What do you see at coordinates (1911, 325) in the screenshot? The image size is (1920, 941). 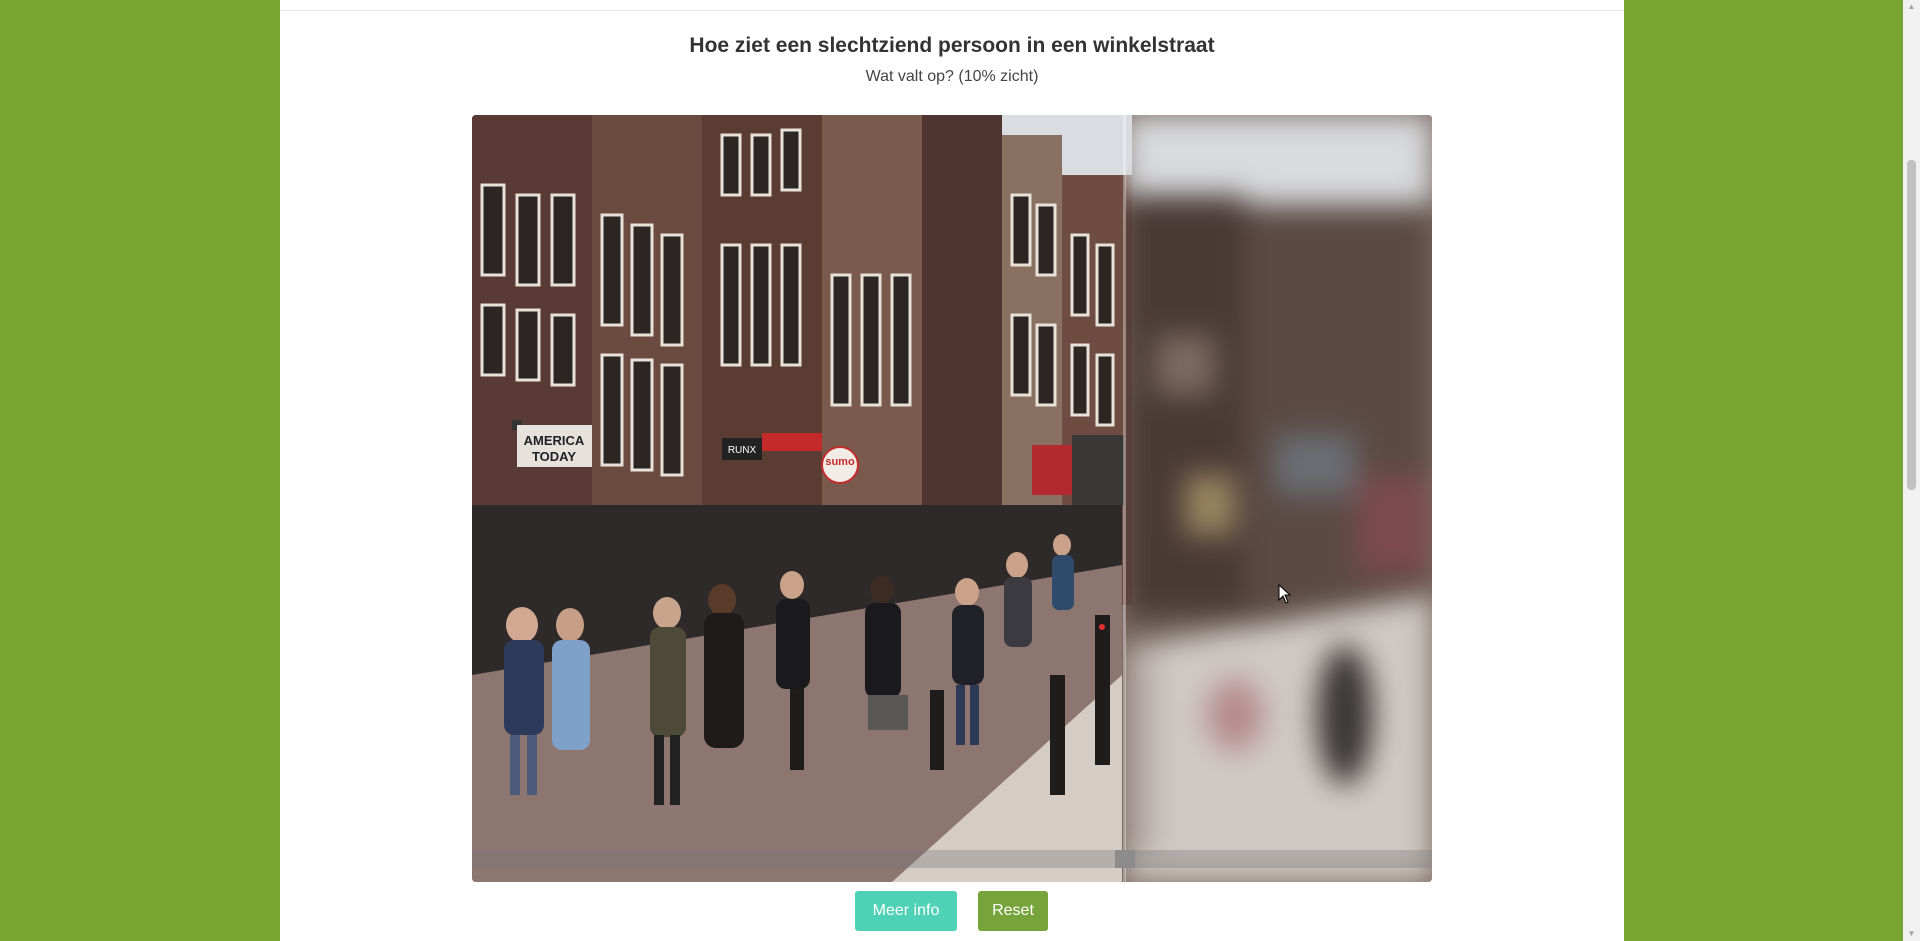 I see `scrollbar-thumb` at bounding box center [1911, 325].